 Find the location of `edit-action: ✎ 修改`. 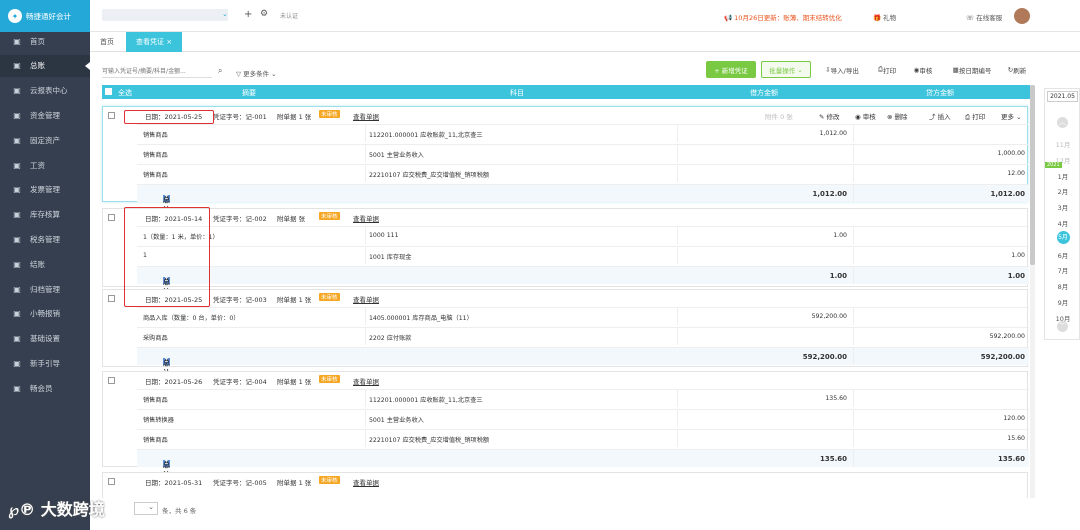

edit-action: ✎ 修改 is located at coordinates (829, 116).